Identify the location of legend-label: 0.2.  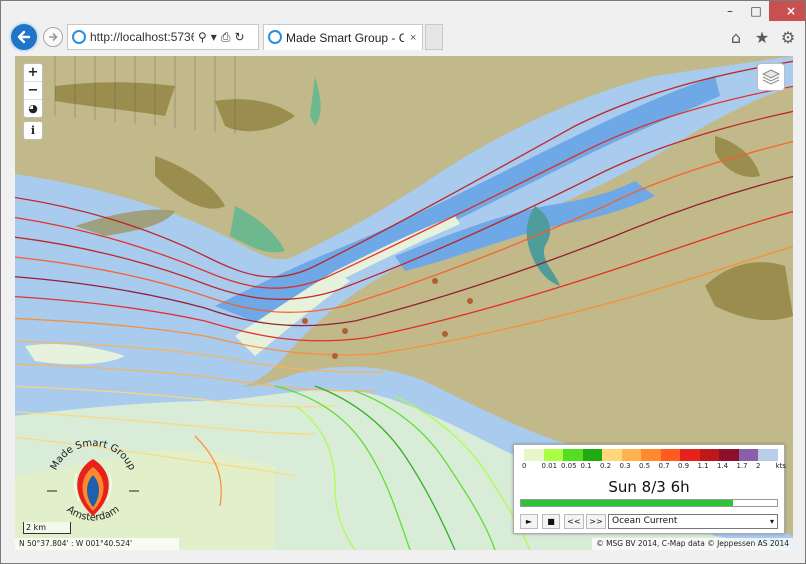
(606, 466).